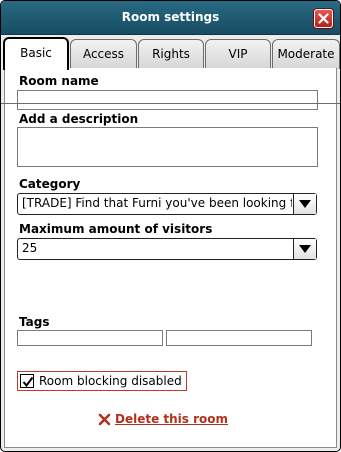 The width and height of the screenshot is (341, 452). I want to click on max-visitors-dropdown-arrow, so click(304, 249).